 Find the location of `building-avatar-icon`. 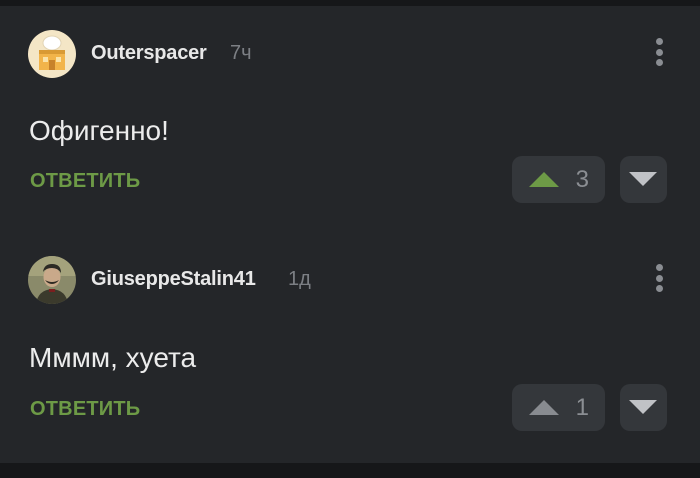

building-avatar-icon is located at coordinates (52, 54).